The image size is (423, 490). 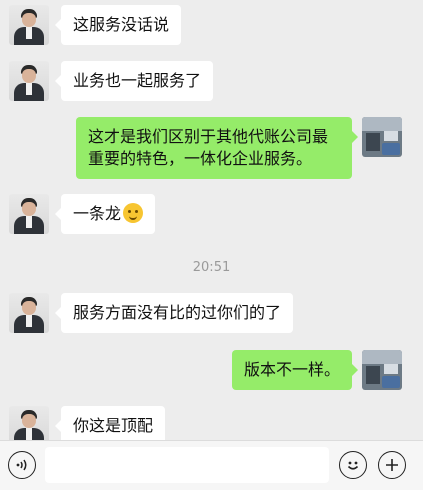 I want to click on message-bubble-sent: 版本不一样。, so click(x=295, y=370).